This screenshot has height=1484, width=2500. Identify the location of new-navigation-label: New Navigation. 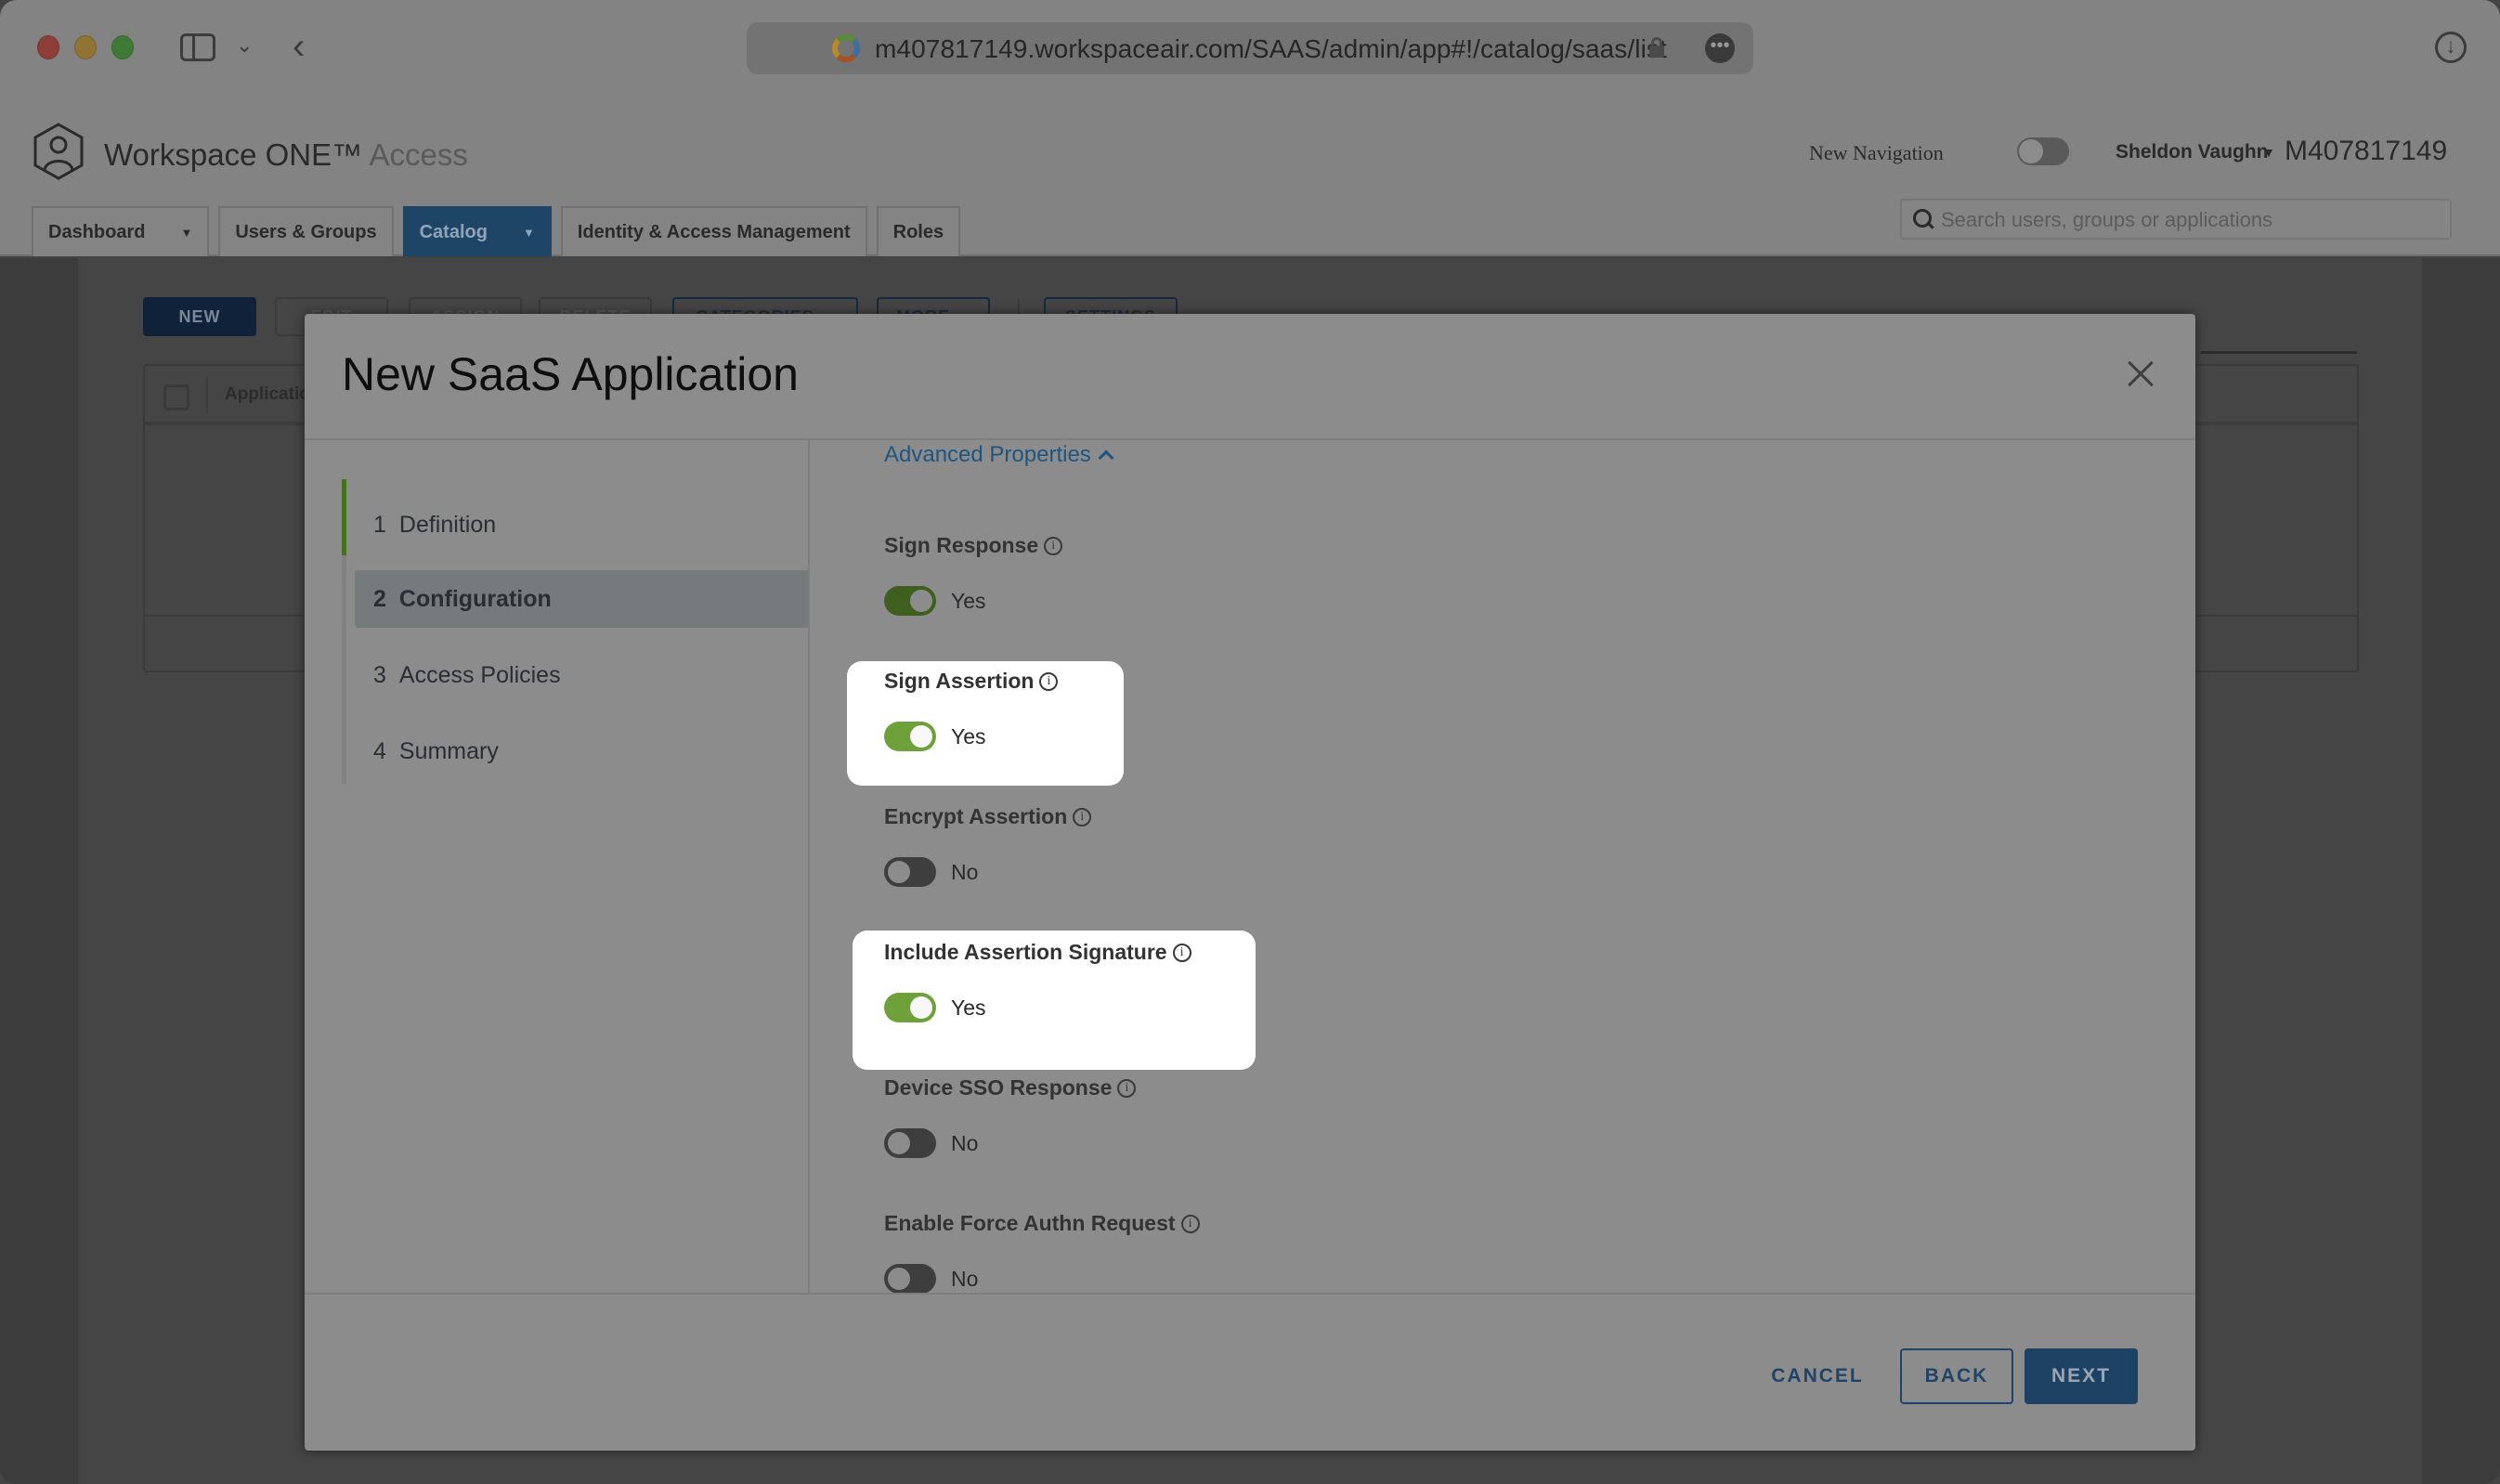
(1876, 152).